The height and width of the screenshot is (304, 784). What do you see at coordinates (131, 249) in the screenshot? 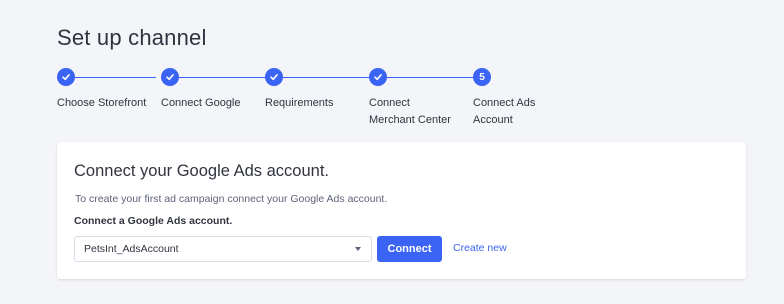
I see `ads-account-select-value: PetsInt_AdsAccount` at bounding box center [131, 249].